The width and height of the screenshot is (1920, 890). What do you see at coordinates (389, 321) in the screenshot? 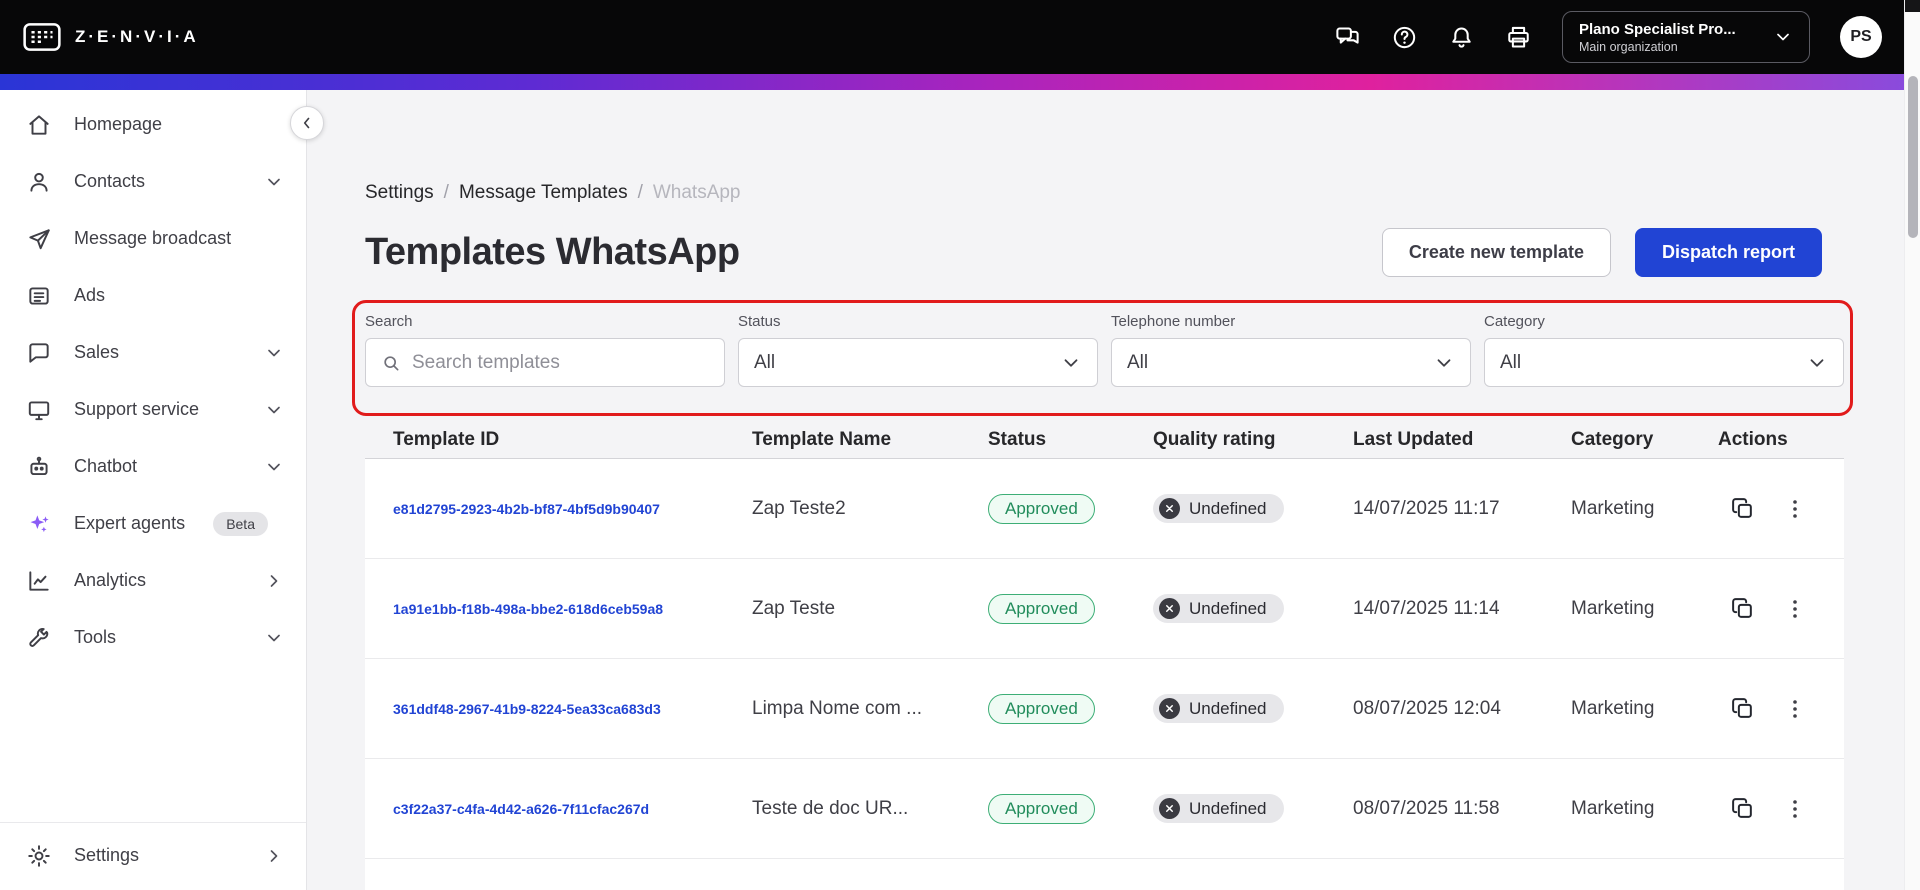
I see `search-label: Search` at bounding box center [389, 321].